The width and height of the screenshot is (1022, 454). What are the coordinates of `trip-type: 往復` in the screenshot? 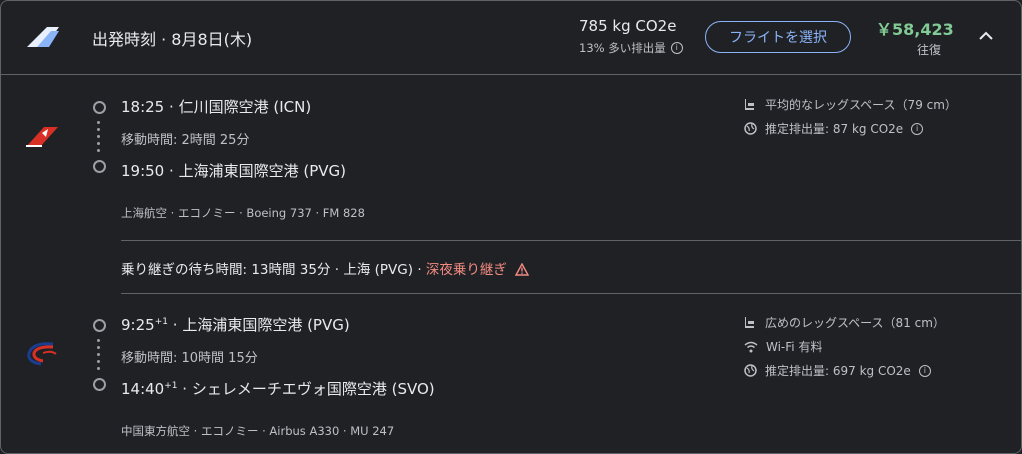 It's located at (929, 50).